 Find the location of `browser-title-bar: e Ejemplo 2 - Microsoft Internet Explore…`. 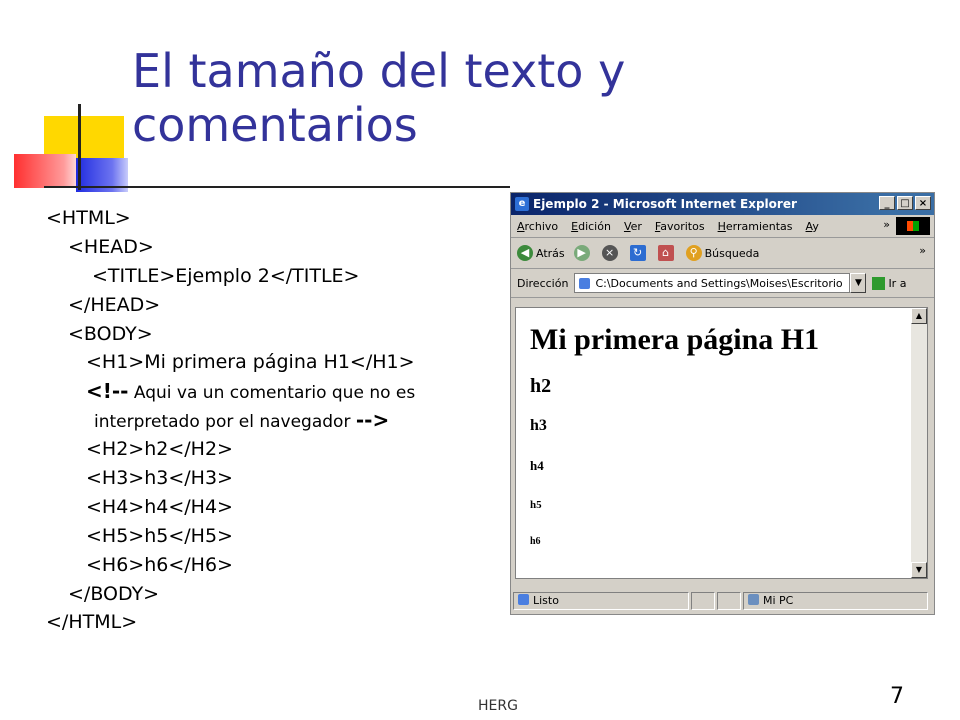

browser-title-bar: e Ejemplo 2 - Microsoft Internet Explore… is located at coordinates (722, 204).